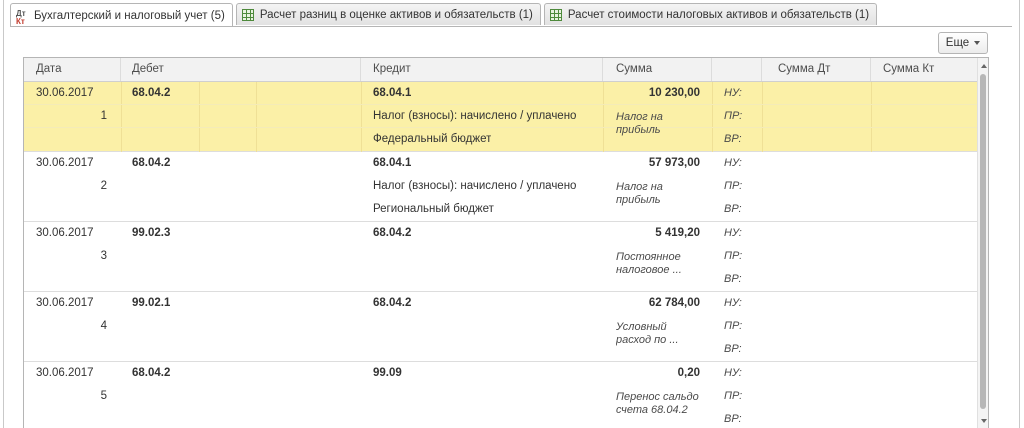 Image resolution: width=1024 pixels, height=428 pixels. I want to click on column-header-sum-kt: Сумма Кт, so click(925, 69).